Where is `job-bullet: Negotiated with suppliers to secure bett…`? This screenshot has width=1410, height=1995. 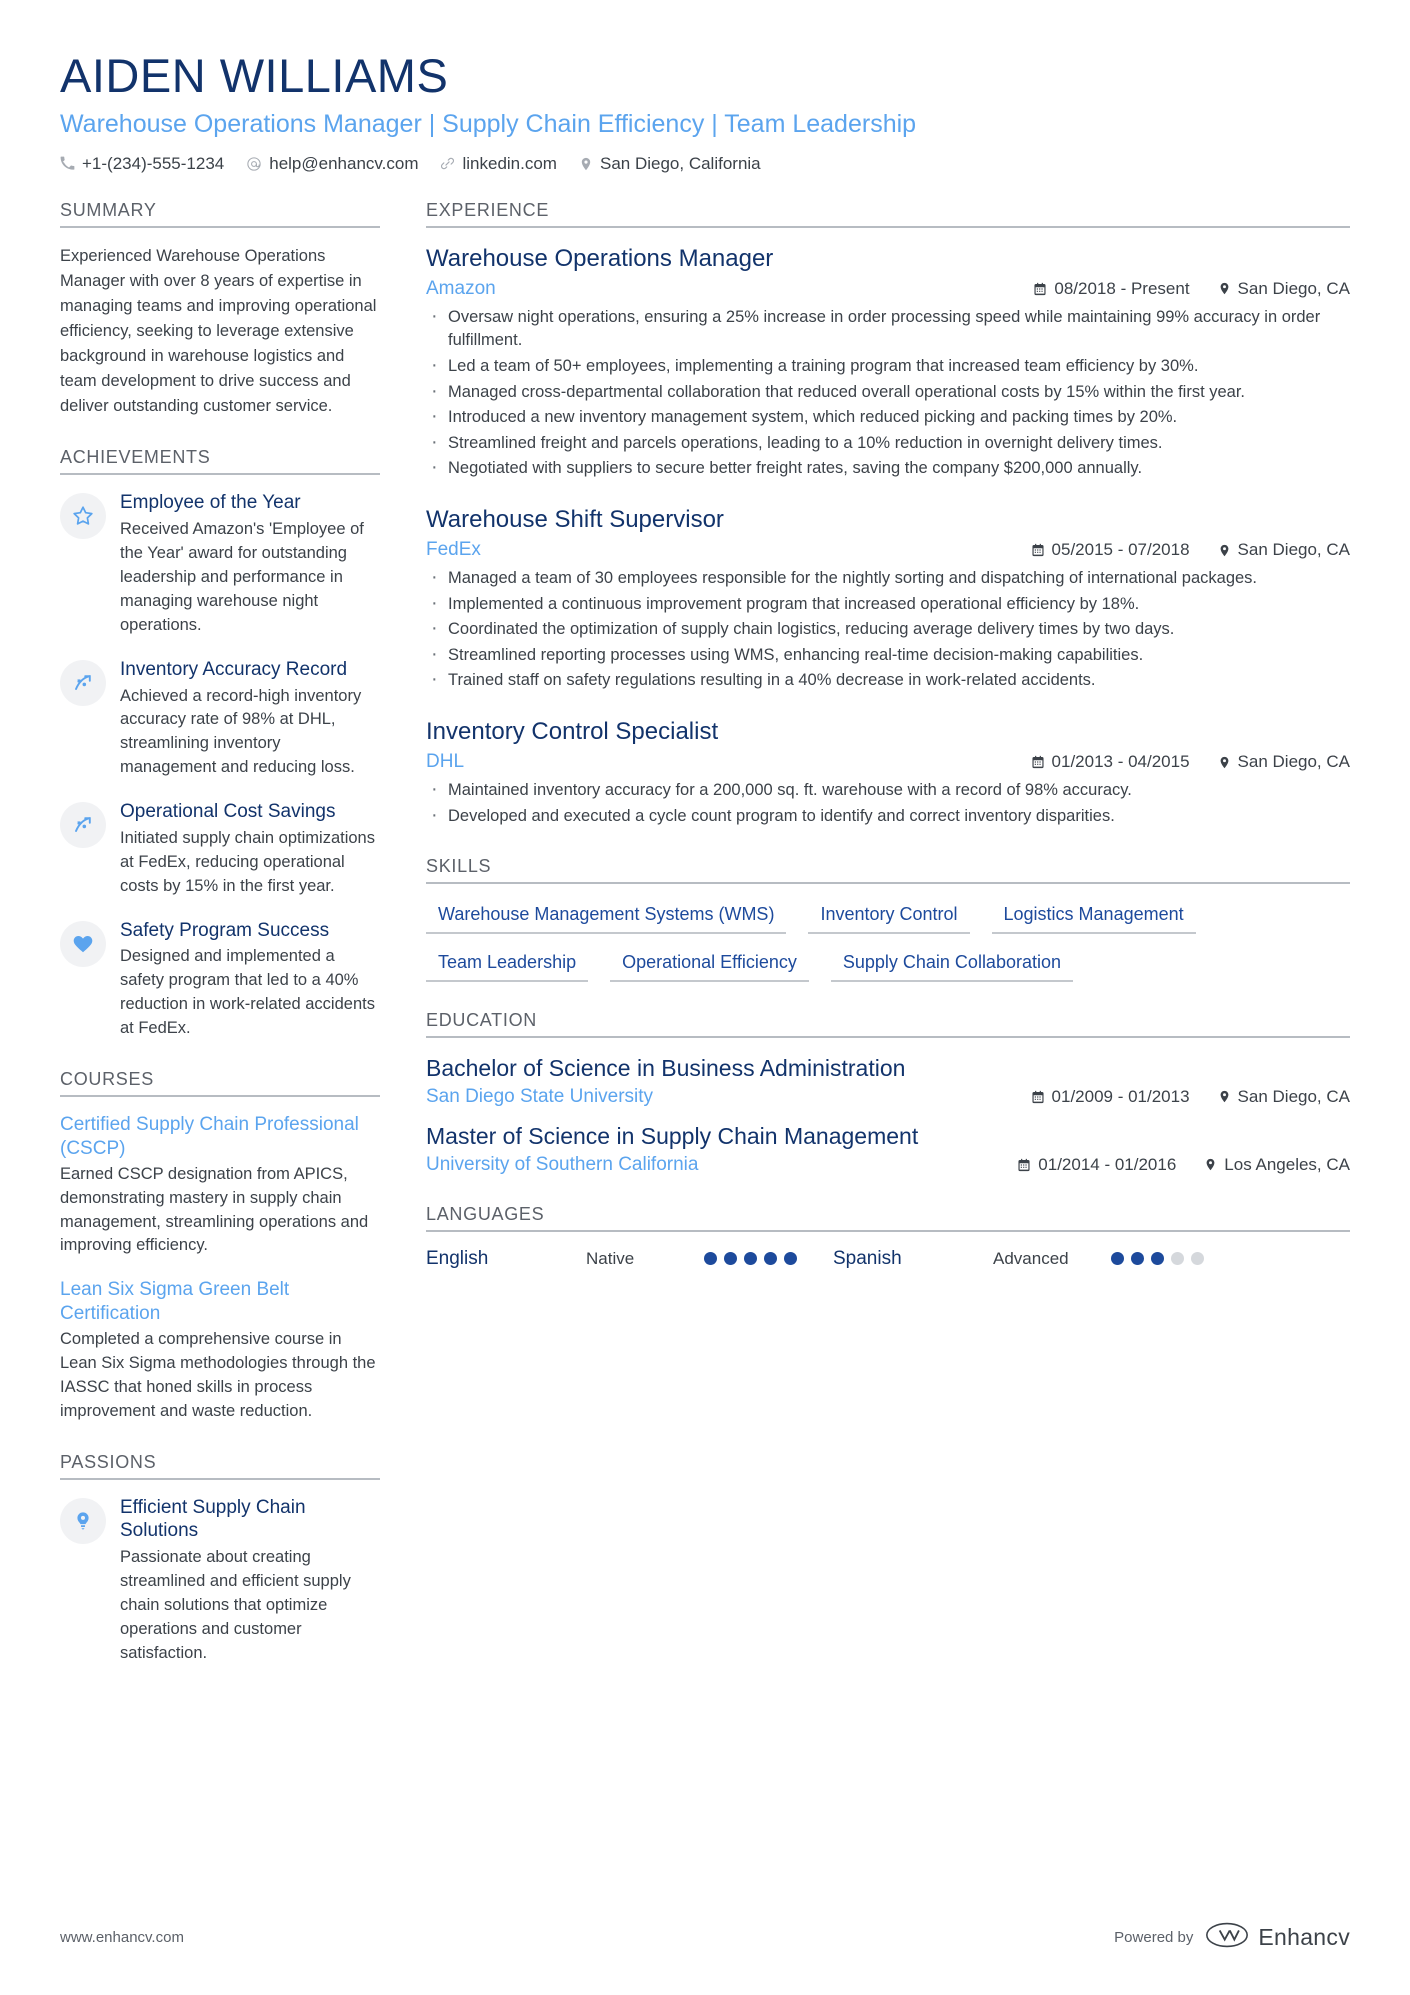
job-bullet: Negotiated with suppliers to secure bett… is located at coordinates (888, 468).